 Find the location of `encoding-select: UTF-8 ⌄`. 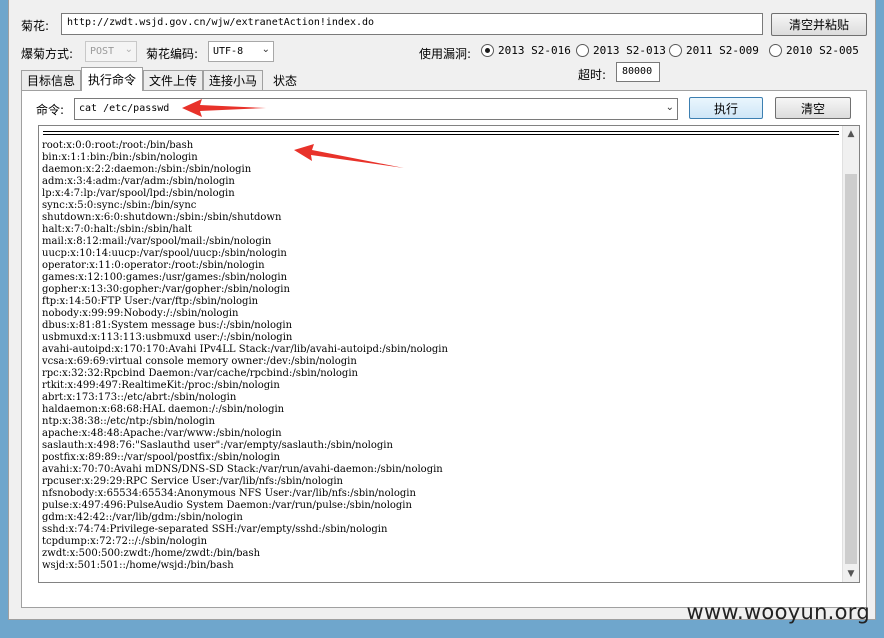

encoding-select: UTF-8 ⌄ is located at coordinates (241, 51).